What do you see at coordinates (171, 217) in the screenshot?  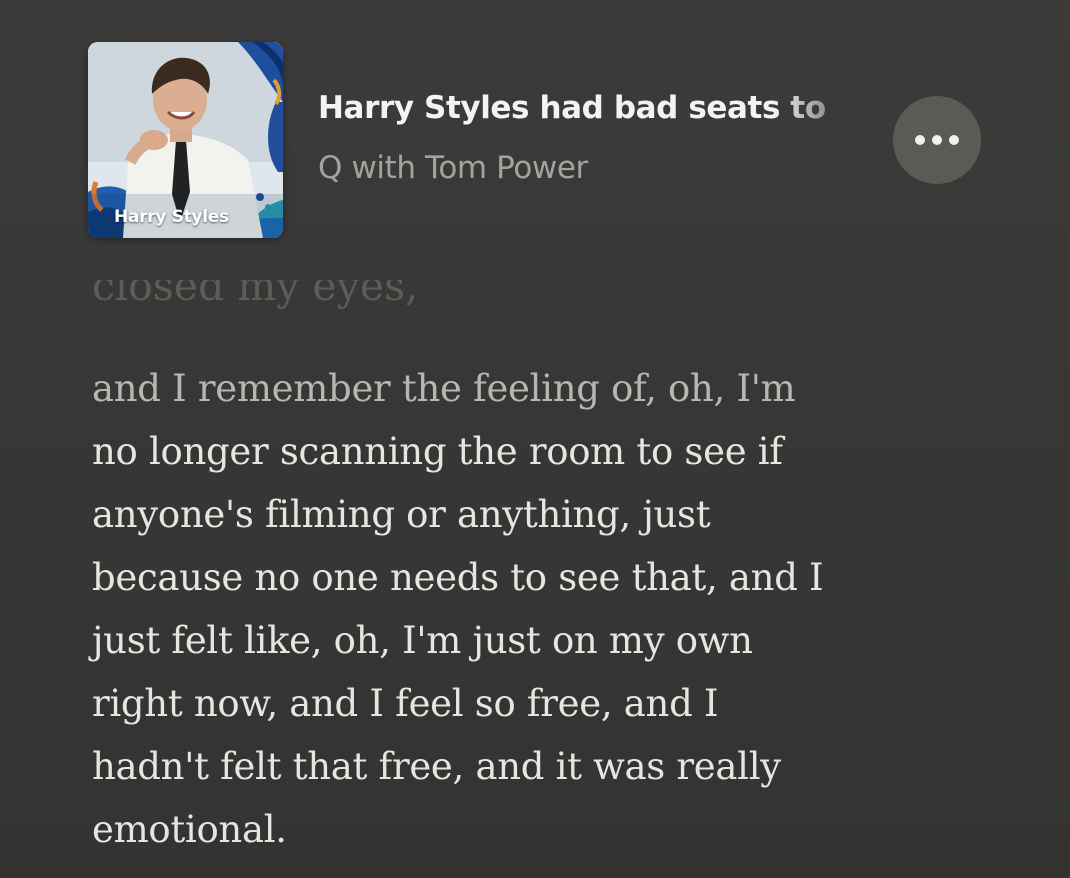 I see `artwork-caption: Harry Styles` at bounding box center [171, 217].